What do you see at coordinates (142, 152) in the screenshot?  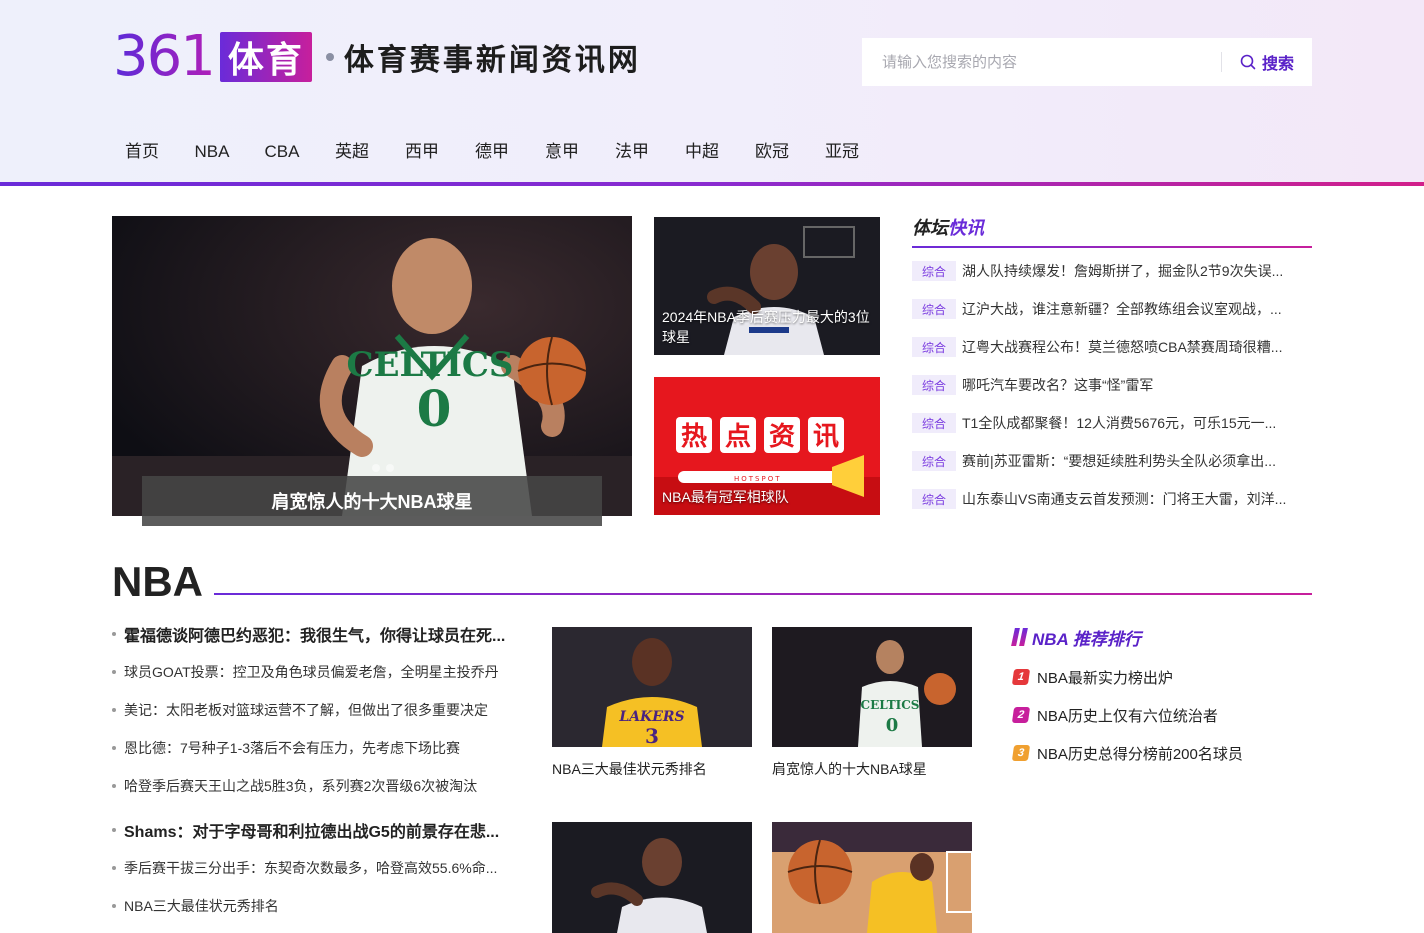 I see `nav-item-home: 首页` at bounding box center [142, 152].